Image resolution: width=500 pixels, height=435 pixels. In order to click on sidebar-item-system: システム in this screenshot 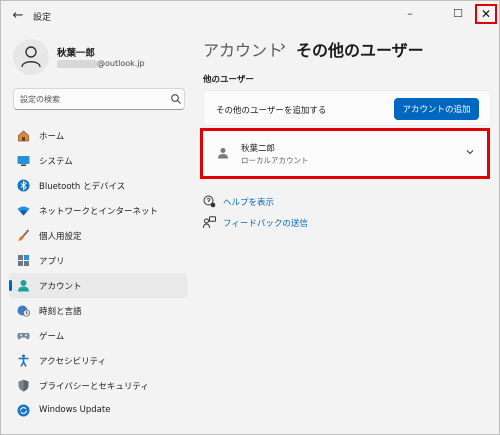, I will do `click(98, 160)`.